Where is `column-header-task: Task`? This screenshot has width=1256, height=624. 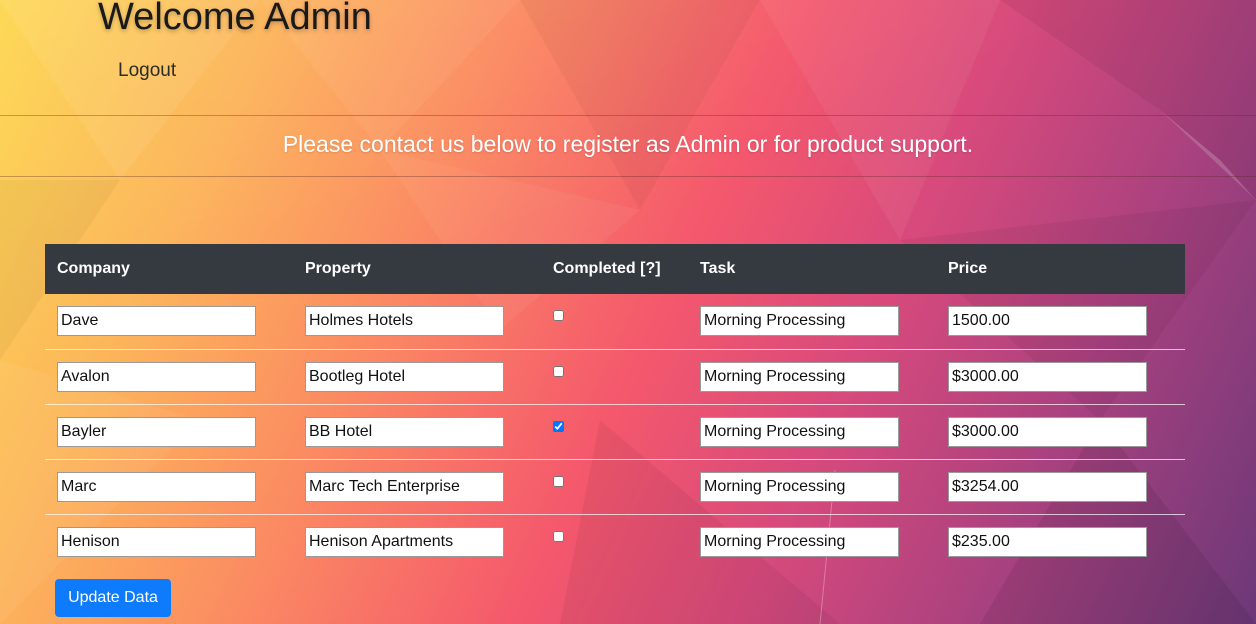 column-header-task: Task is located at coordinates (812, 269).